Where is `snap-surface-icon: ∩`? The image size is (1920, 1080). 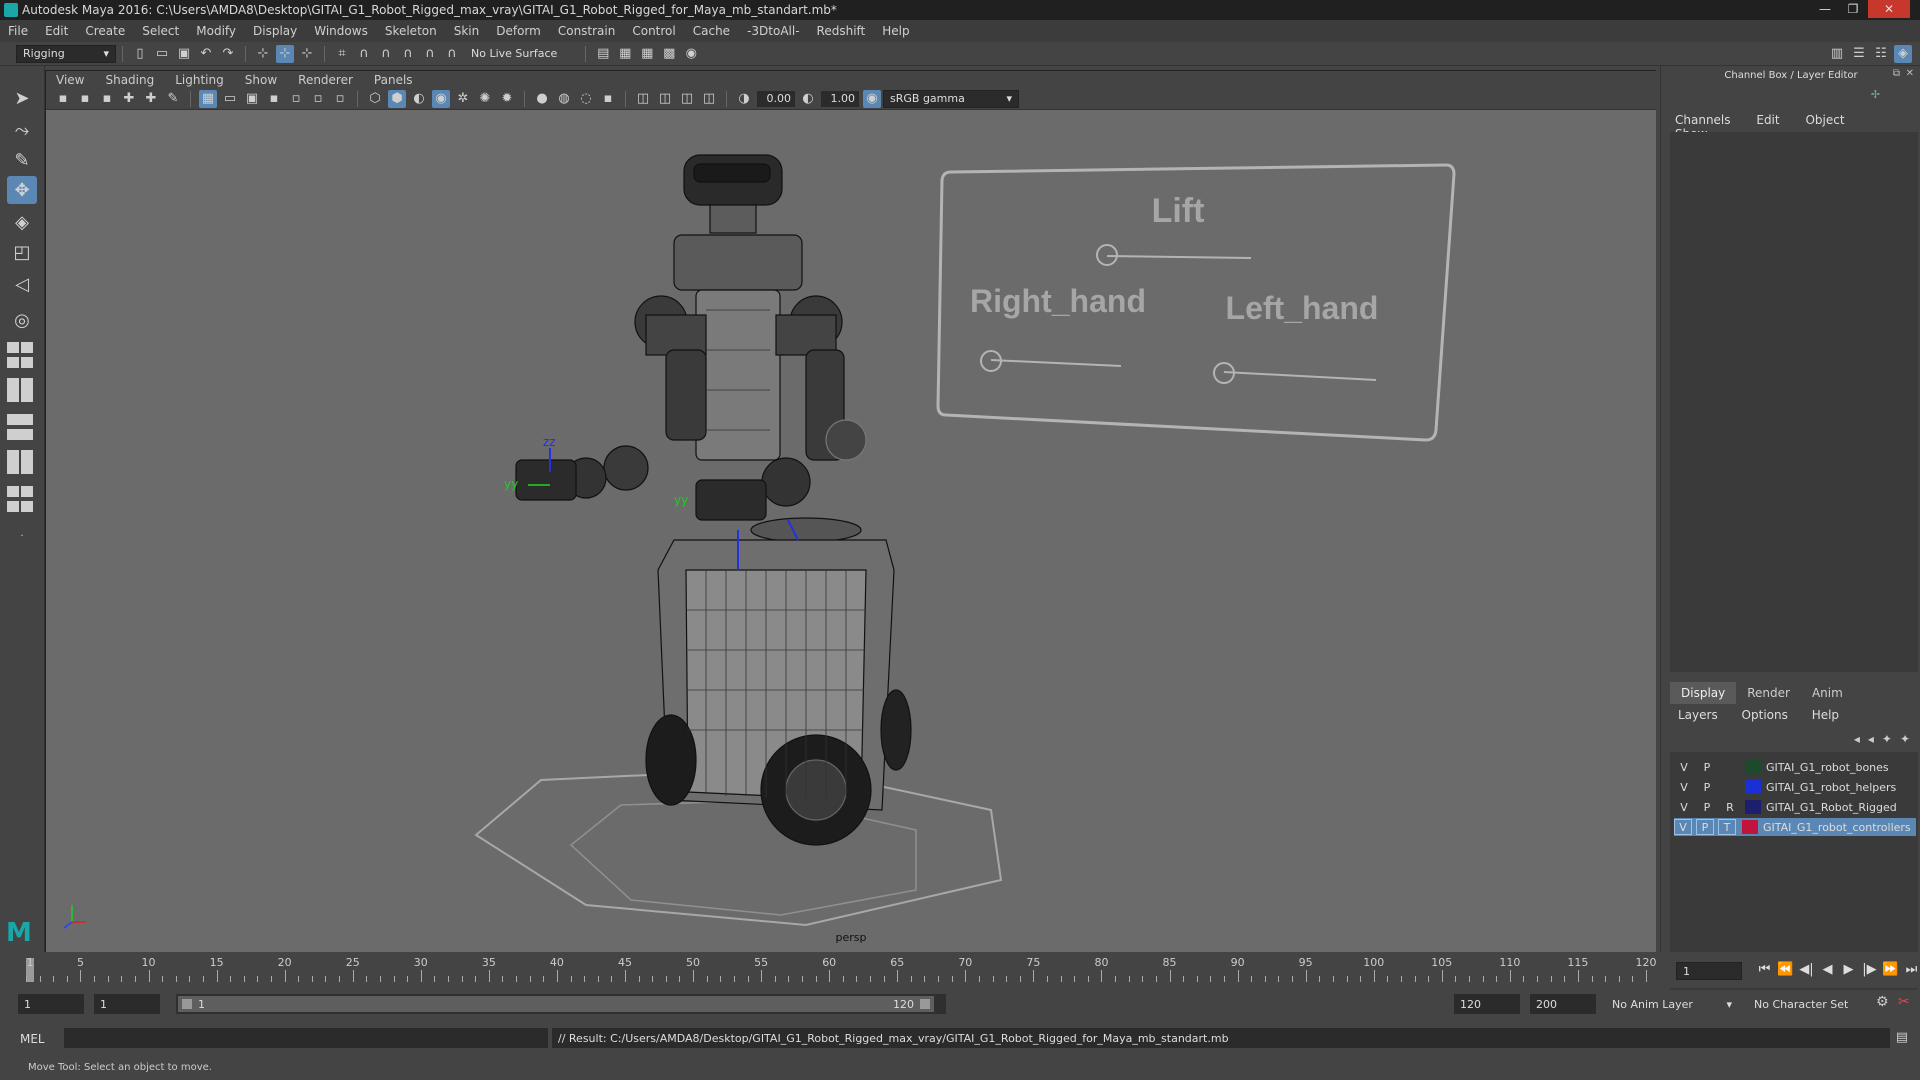
snap-surface-icon: ∩ is located at coordinates (430, 54).